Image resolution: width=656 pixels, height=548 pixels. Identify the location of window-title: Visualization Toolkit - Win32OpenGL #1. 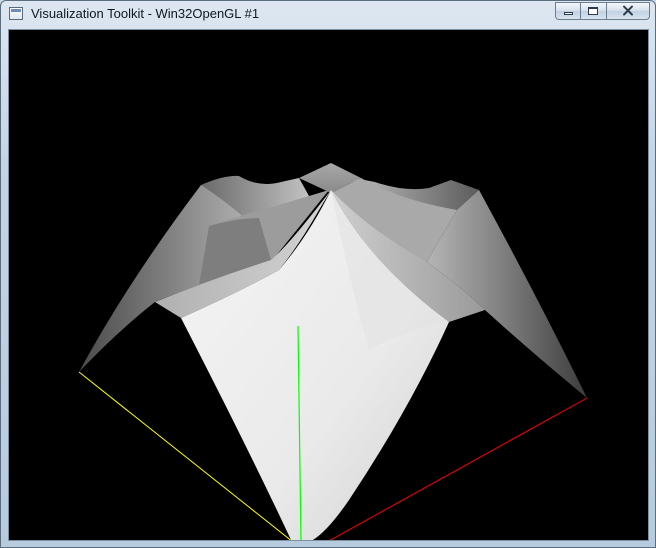
(145, 13).